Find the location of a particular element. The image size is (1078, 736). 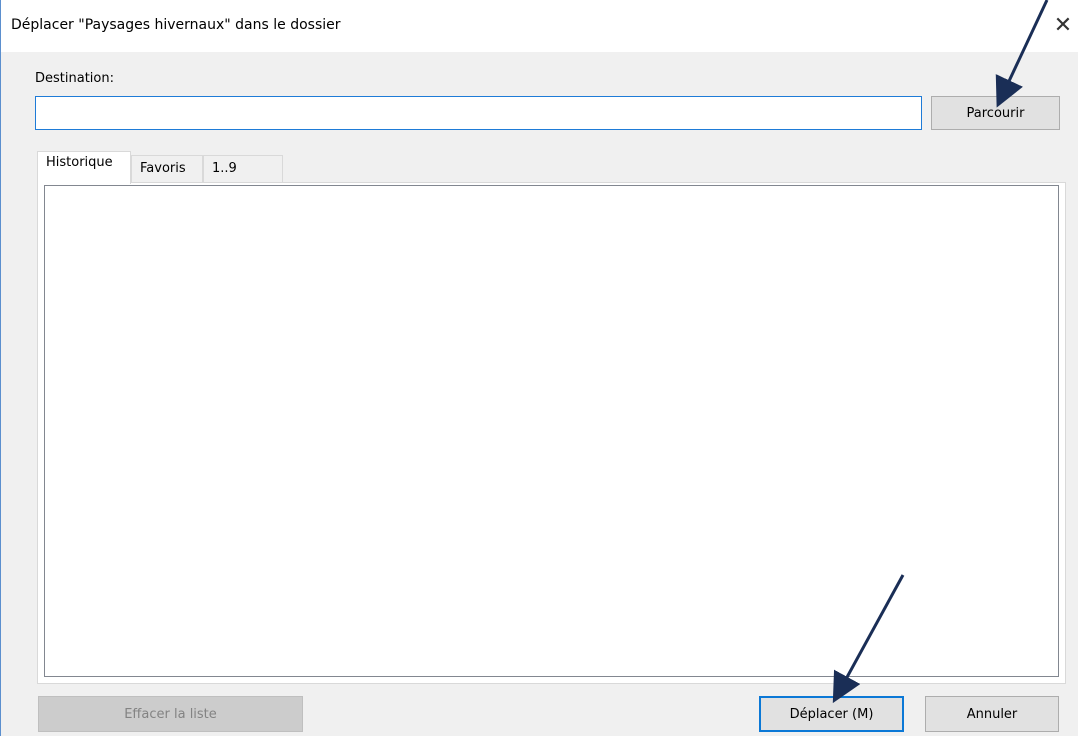

tab-numbered: 1..9 is located at coordinates (243, 169).